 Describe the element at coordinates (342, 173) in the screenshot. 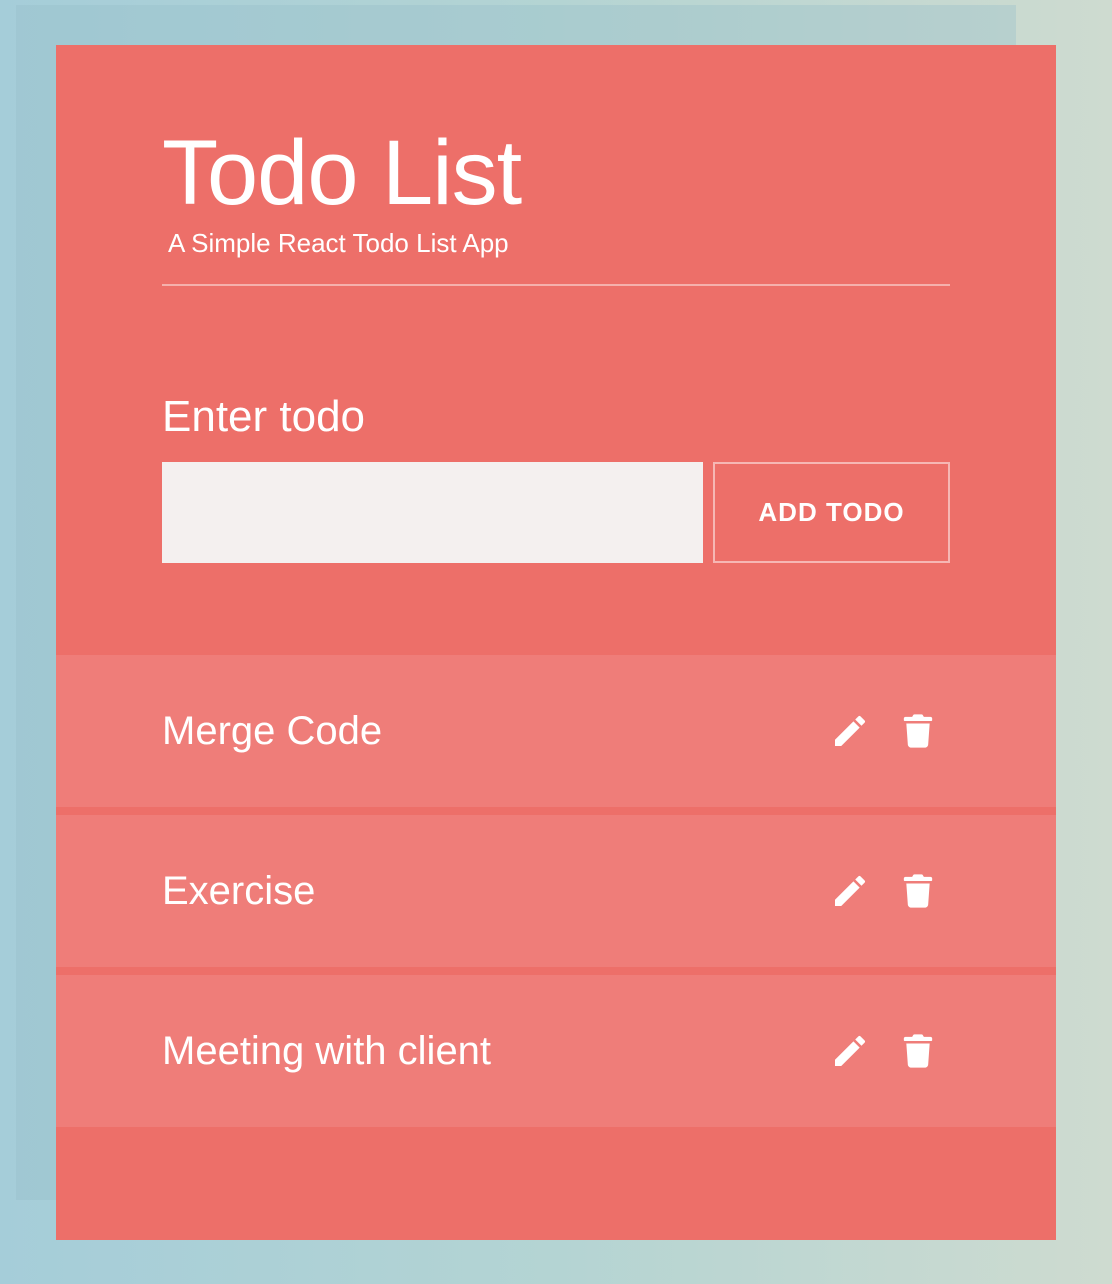

I see `page-title: Todo List` at that location.